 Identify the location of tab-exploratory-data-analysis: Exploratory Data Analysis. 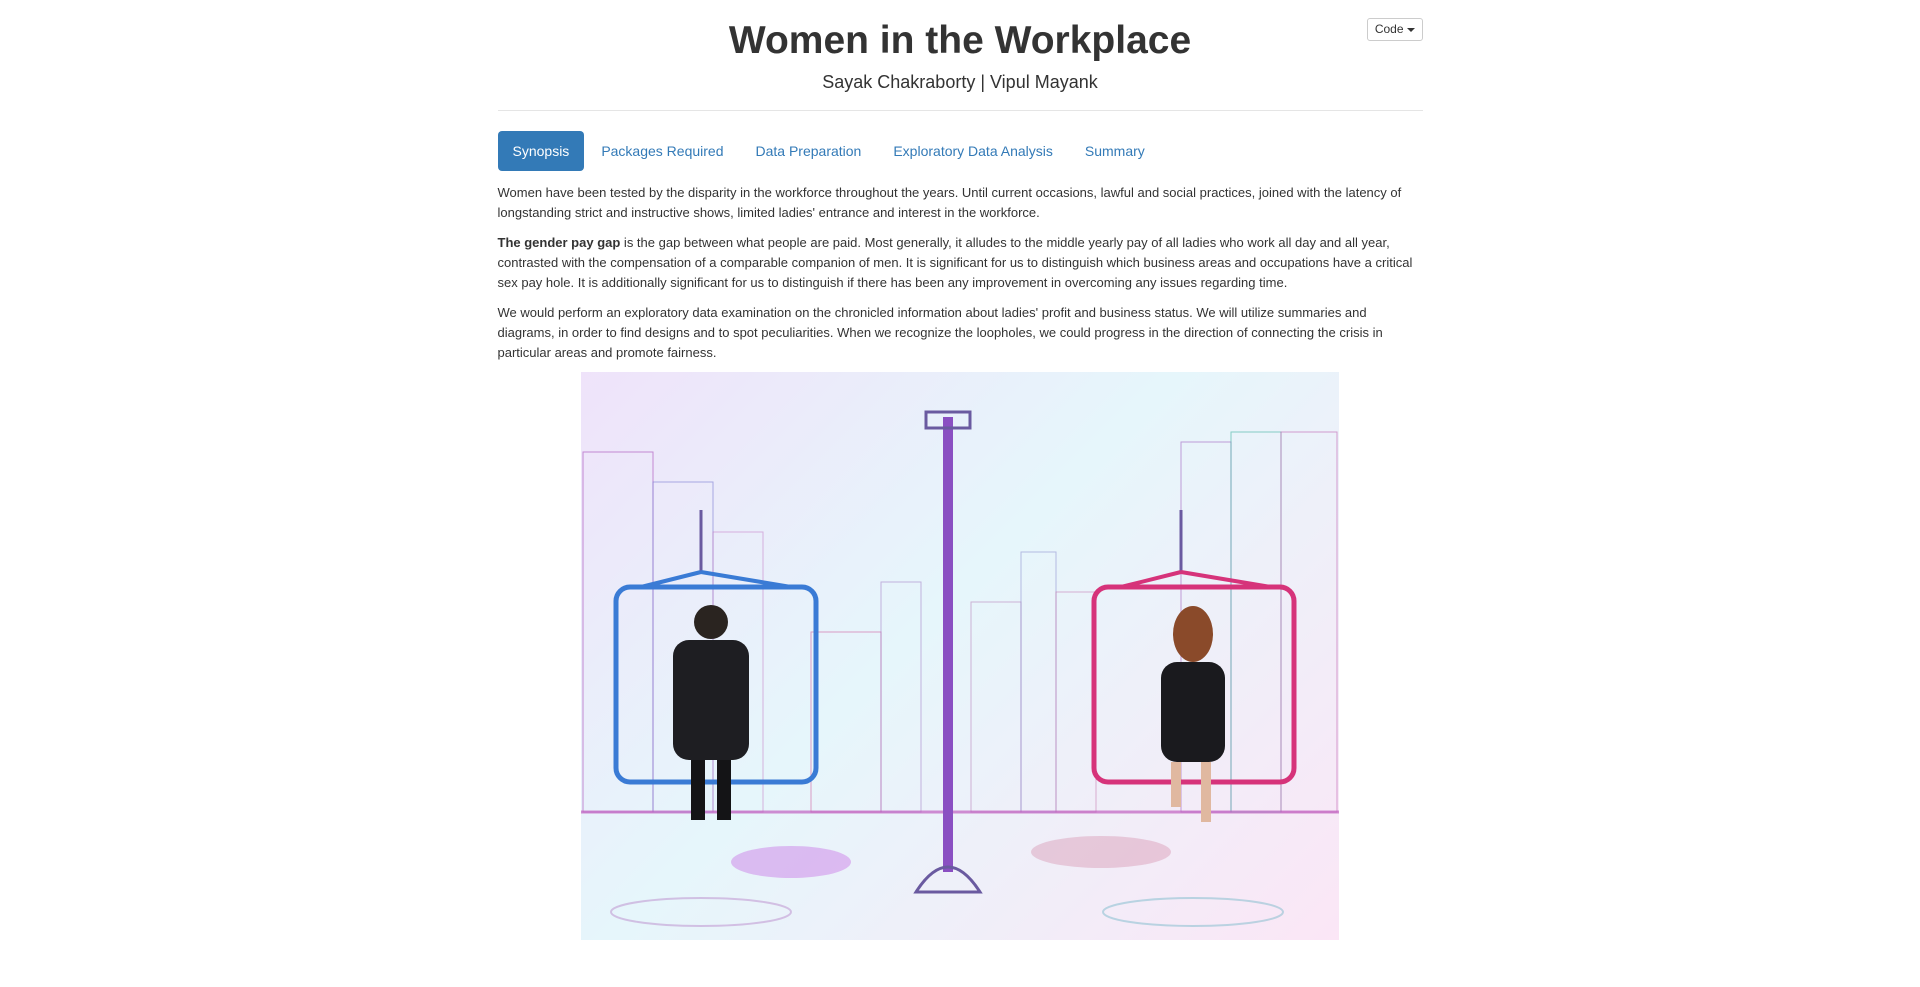
(973, 151).